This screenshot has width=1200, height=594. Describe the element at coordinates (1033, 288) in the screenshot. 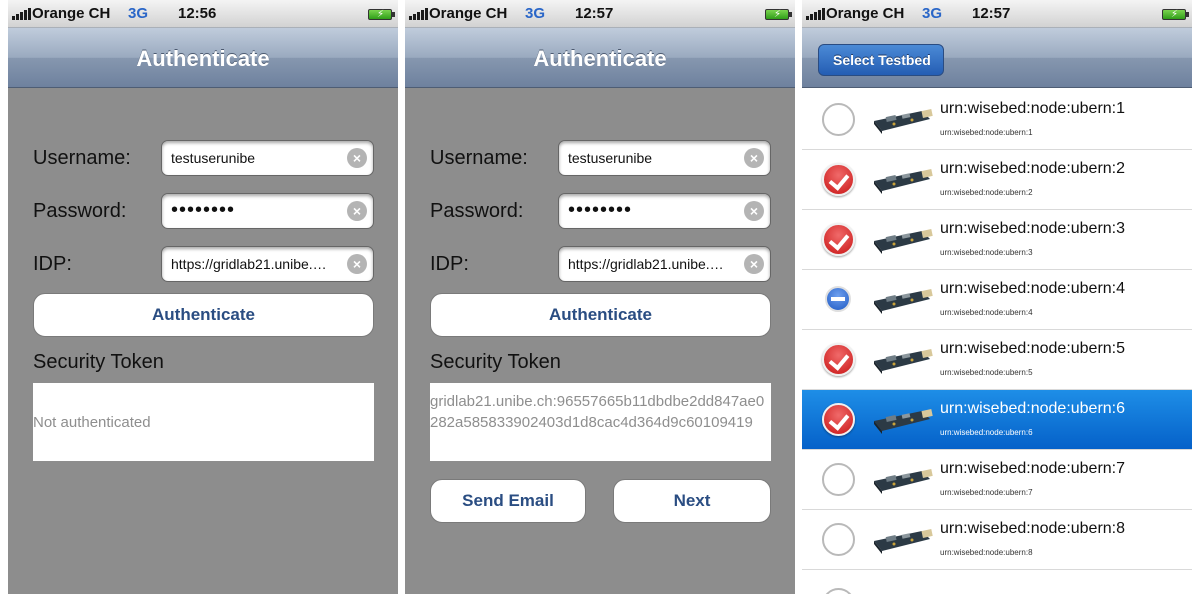

I see `node-title: urn:wisebed:node:ubern:4` at that location.